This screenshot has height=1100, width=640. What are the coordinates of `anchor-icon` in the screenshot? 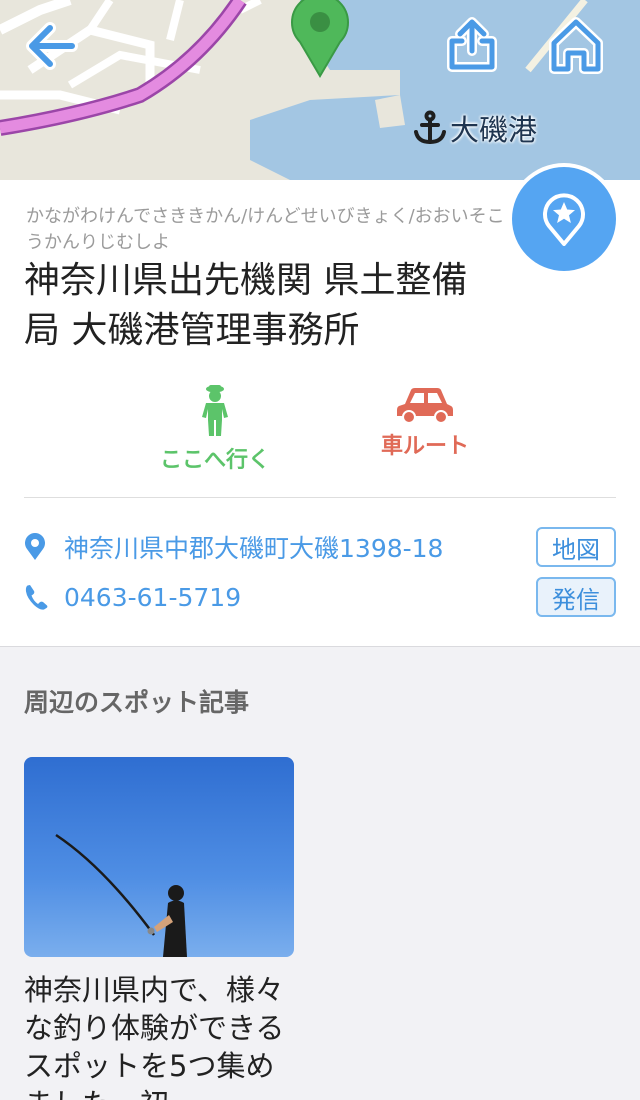 It's located at (430, 127).